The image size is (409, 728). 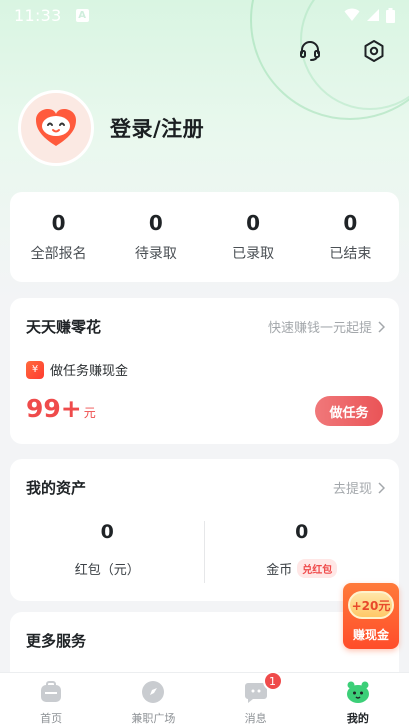 I want to click on task-row: ¥ 做任务赚现金, so click(x=77, y=369).